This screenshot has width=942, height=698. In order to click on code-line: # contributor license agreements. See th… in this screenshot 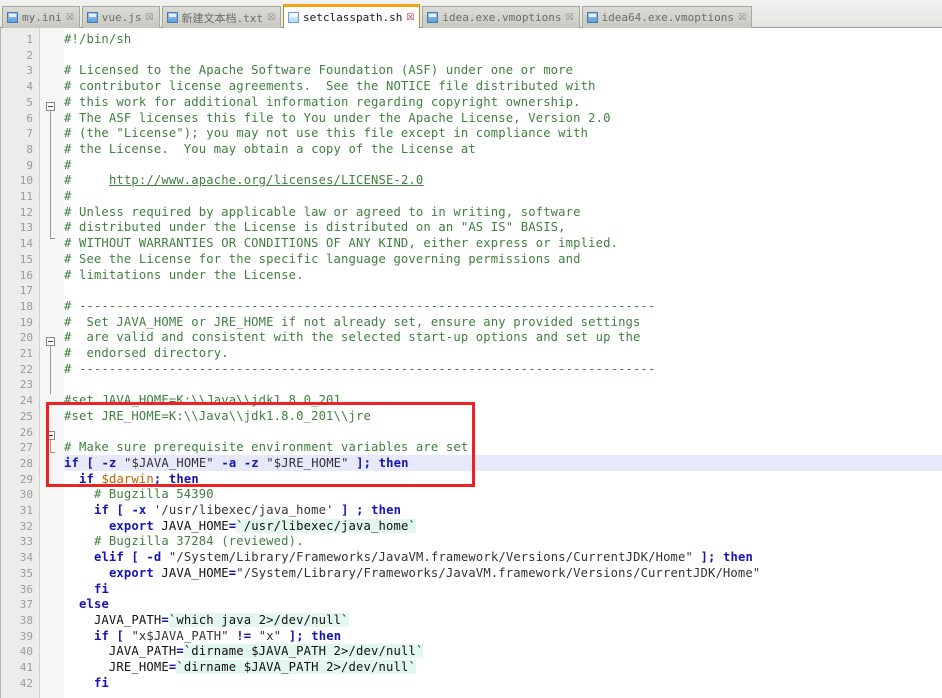, I will do `click(330, 87)`.